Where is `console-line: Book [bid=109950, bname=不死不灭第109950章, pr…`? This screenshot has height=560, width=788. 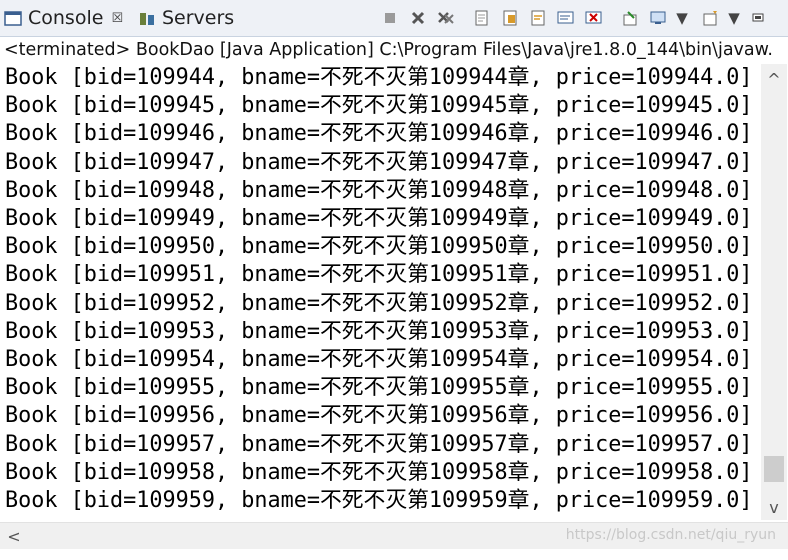
console-line: Book [bid=109950, bname=不死不灭第109950章, pr… is located at coordinates (379, 247).